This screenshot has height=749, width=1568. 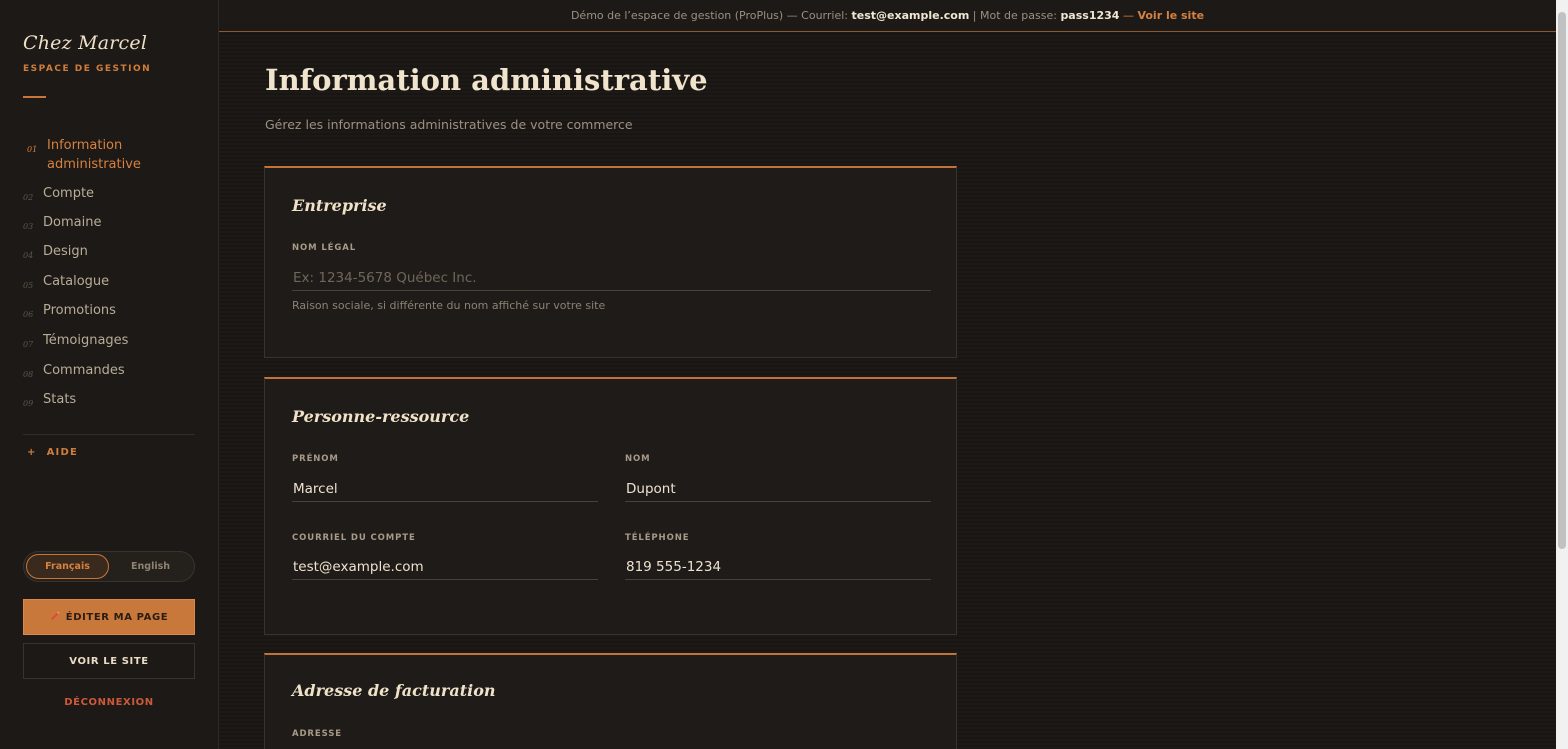 What do you see at coordinates (778, 489) in the screenshot?
I see `lastname-input: Dupont` at bounding box center [778, 489].